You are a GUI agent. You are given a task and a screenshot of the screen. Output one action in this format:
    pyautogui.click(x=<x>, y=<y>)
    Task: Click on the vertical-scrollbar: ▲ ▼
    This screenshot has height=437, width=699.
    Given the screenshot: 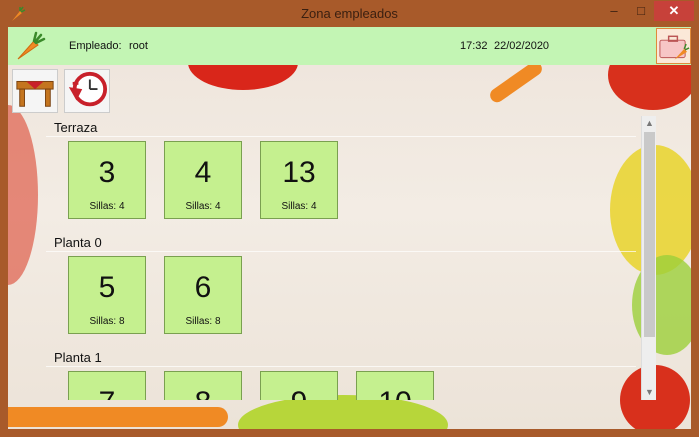 What is the action you would take?
    pyautogui.click(x=648, y=258)
    